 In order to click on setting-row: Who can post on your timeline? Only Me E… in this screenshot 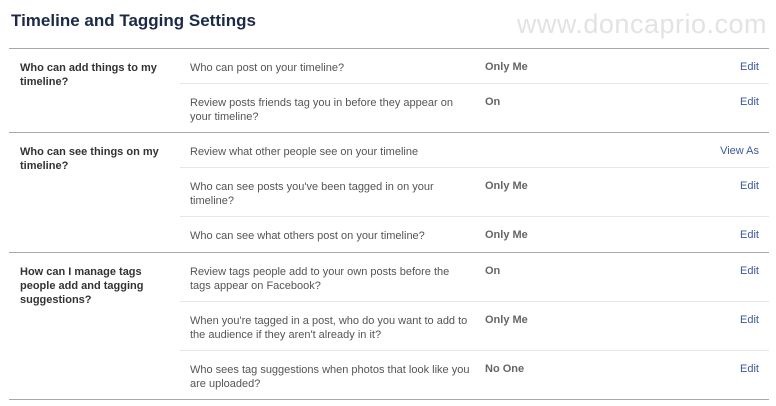, I will do `click(474, 66)`.